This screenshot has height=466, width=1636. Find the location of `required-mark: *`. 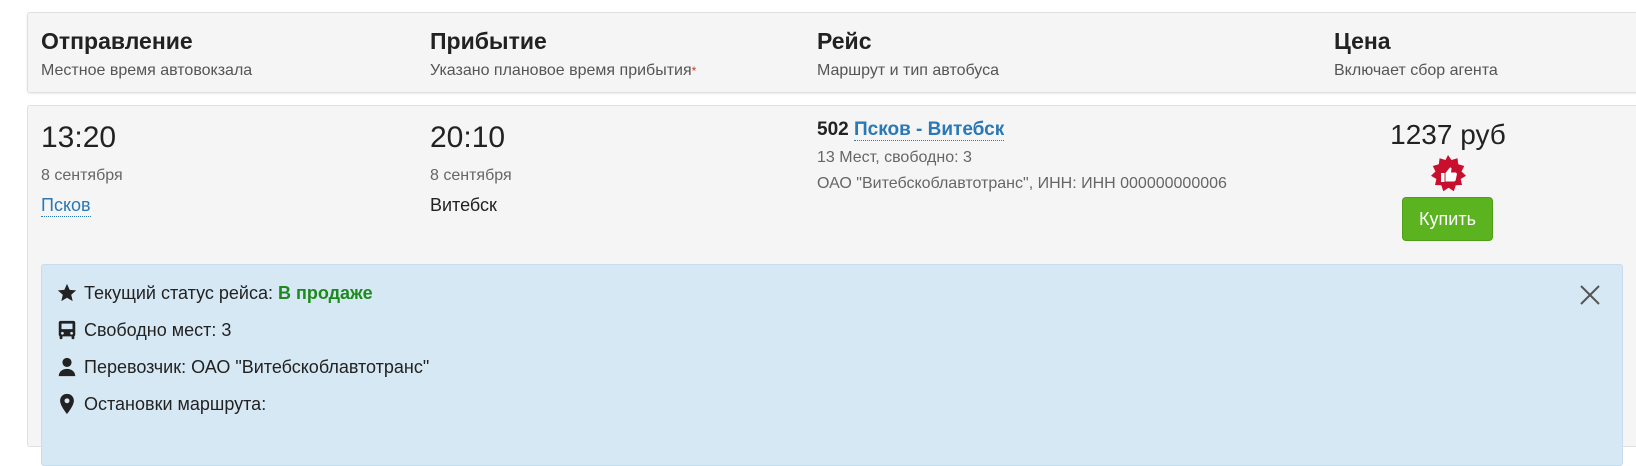

required-mark: * is located at coordinates (694, 71).